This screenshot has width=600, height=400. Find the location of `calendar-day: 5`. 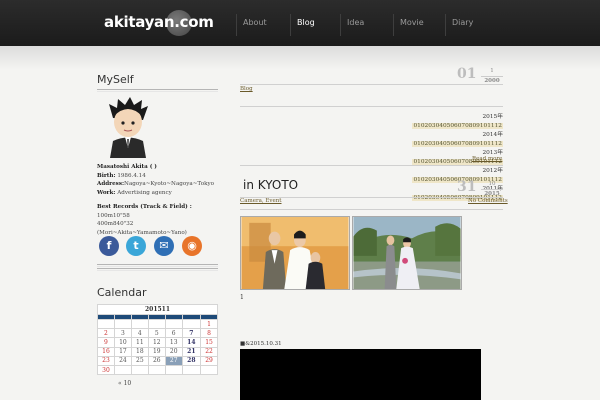

calendar-day: 5 is located at coordinates (156, 333).